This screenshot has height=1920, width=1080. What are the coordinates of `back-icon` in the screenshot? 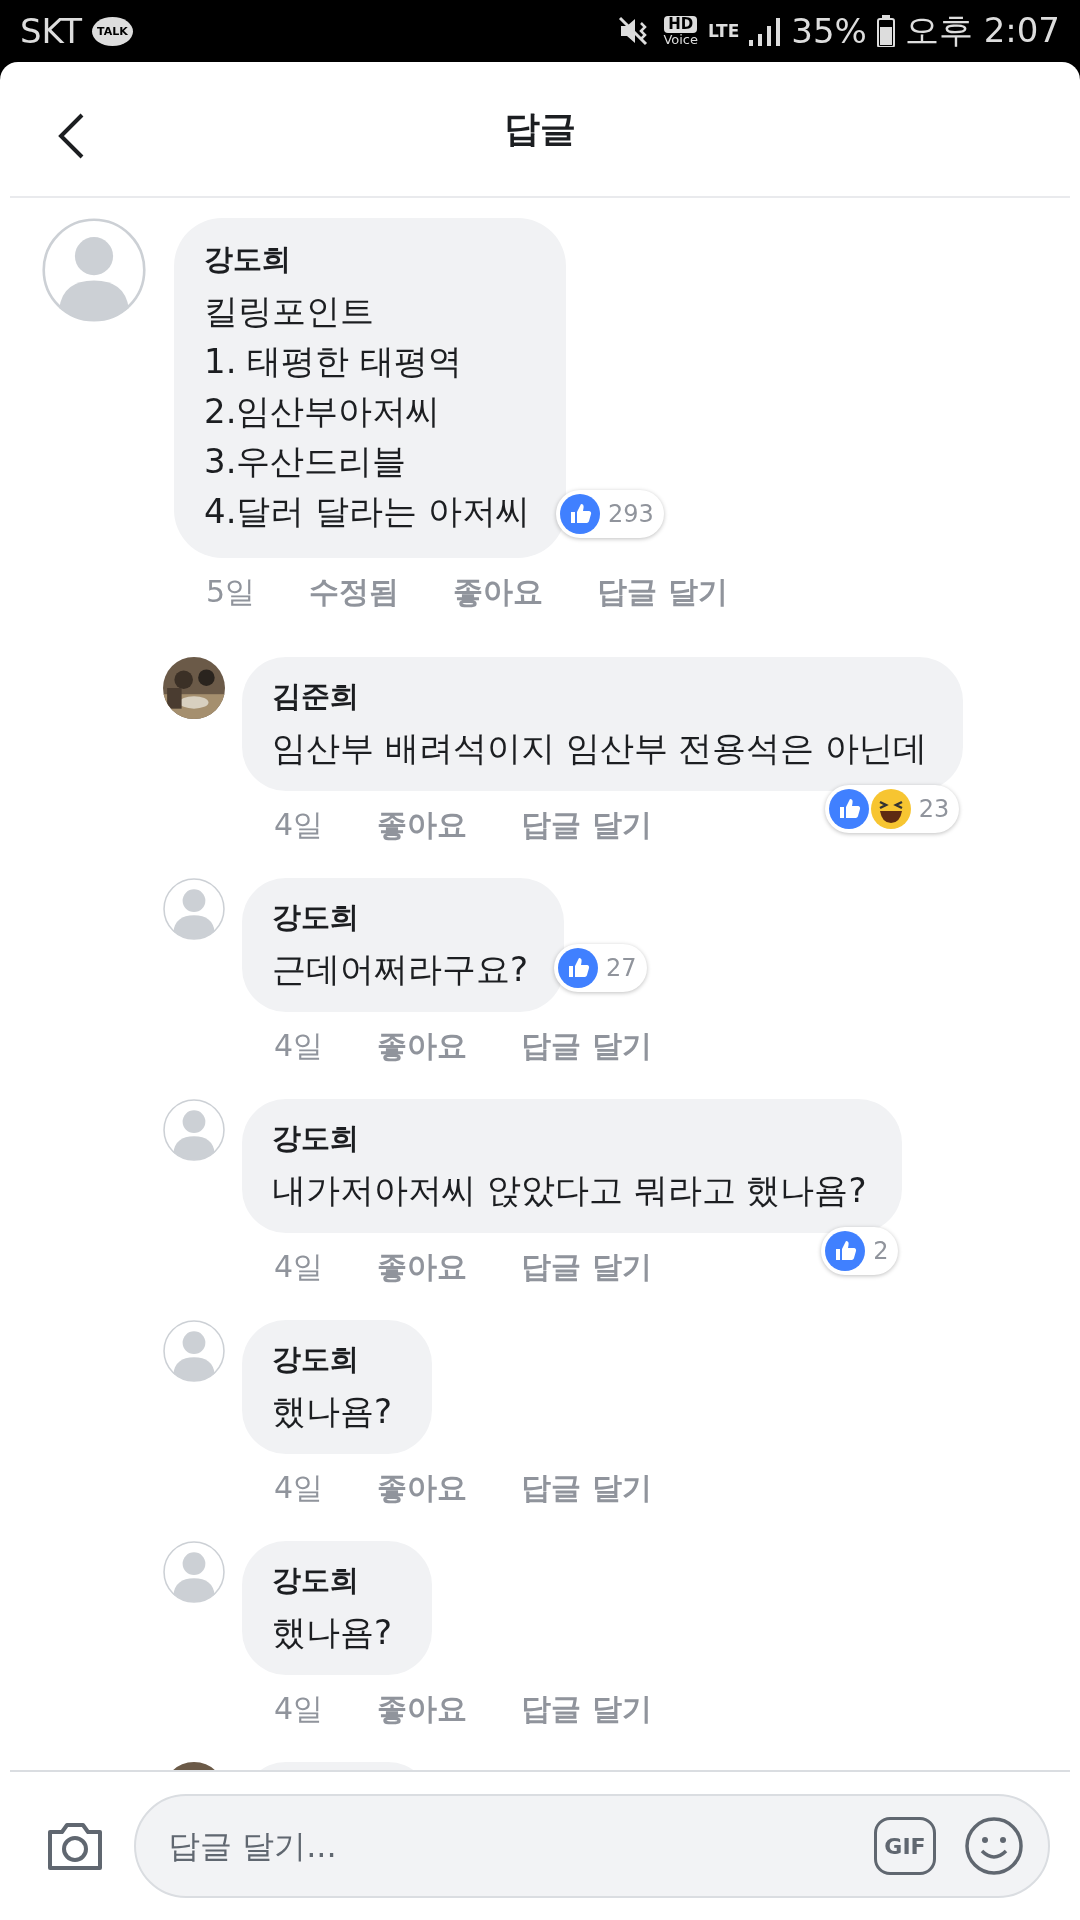 It's located at (71, 136).